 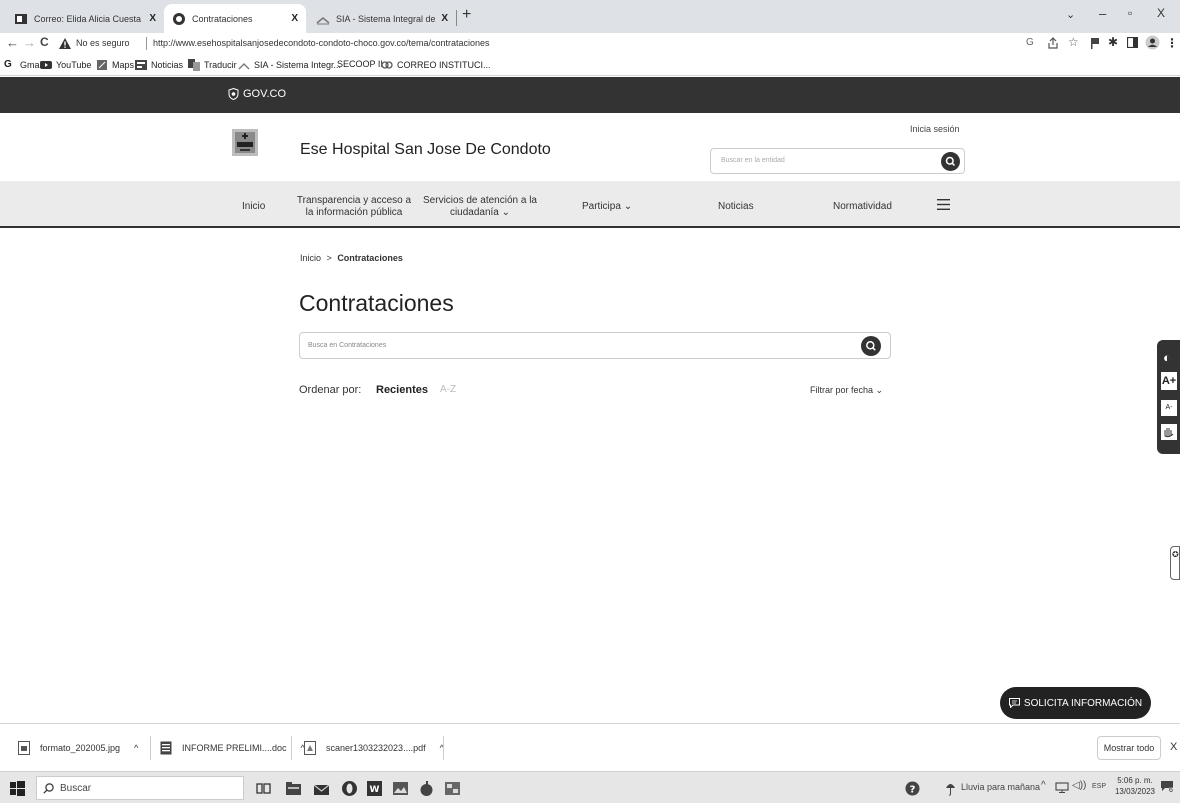 What do you see at coordinates (244, 66) in the screenshot?
I see `sia-icon` at bounding box center [244, 66].